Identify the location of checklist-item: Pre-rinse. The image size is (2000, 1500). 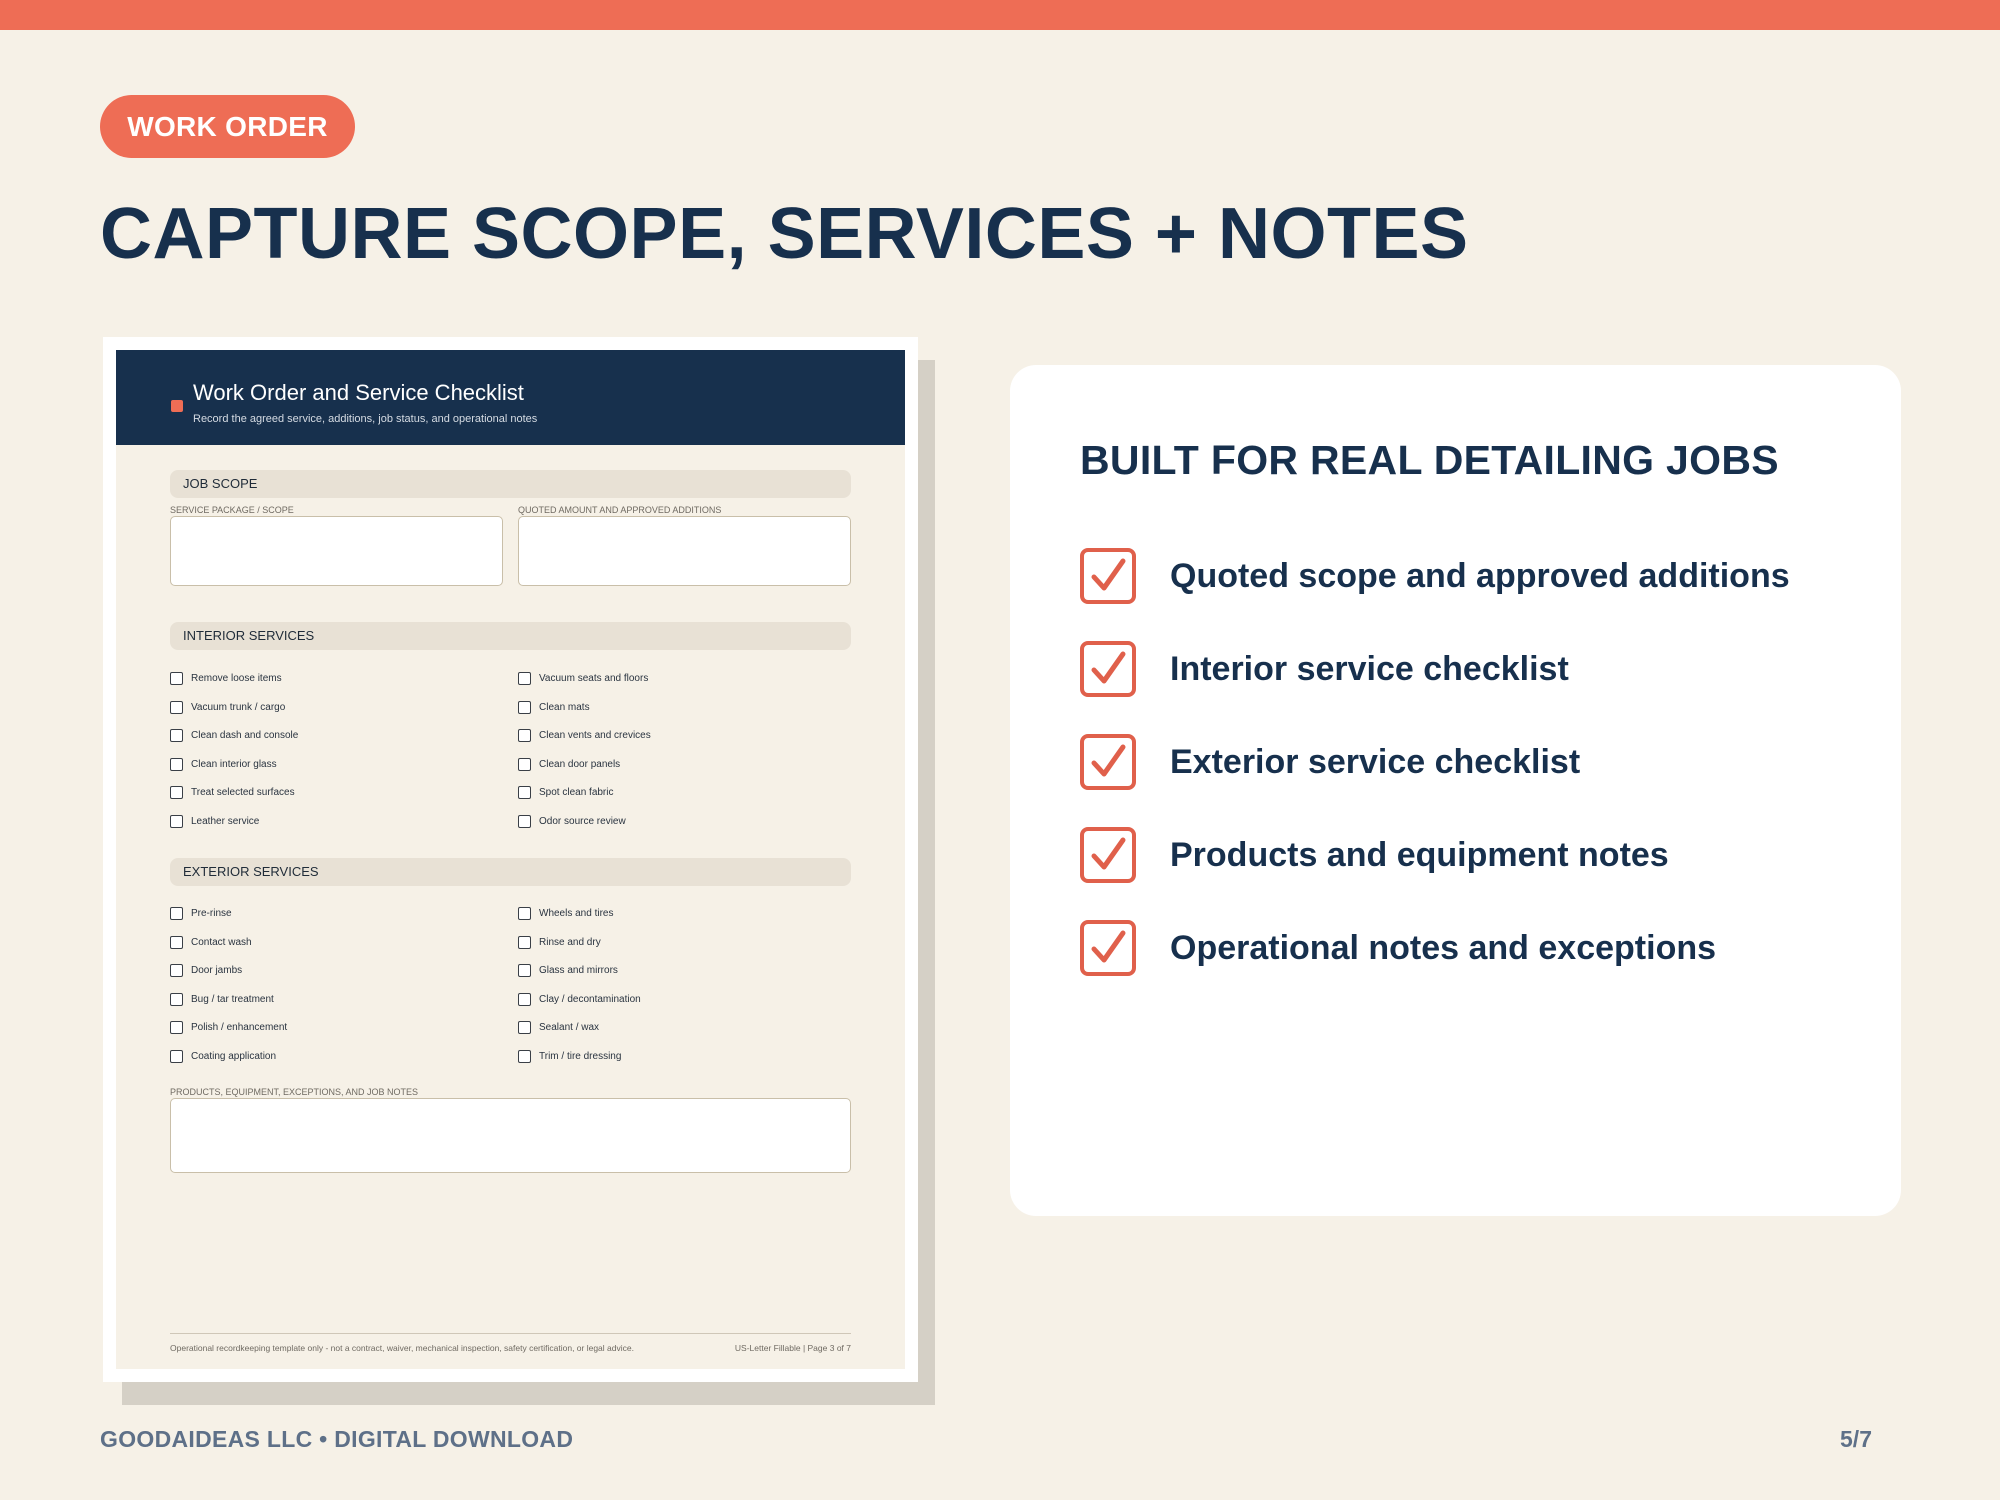
(201, 913).